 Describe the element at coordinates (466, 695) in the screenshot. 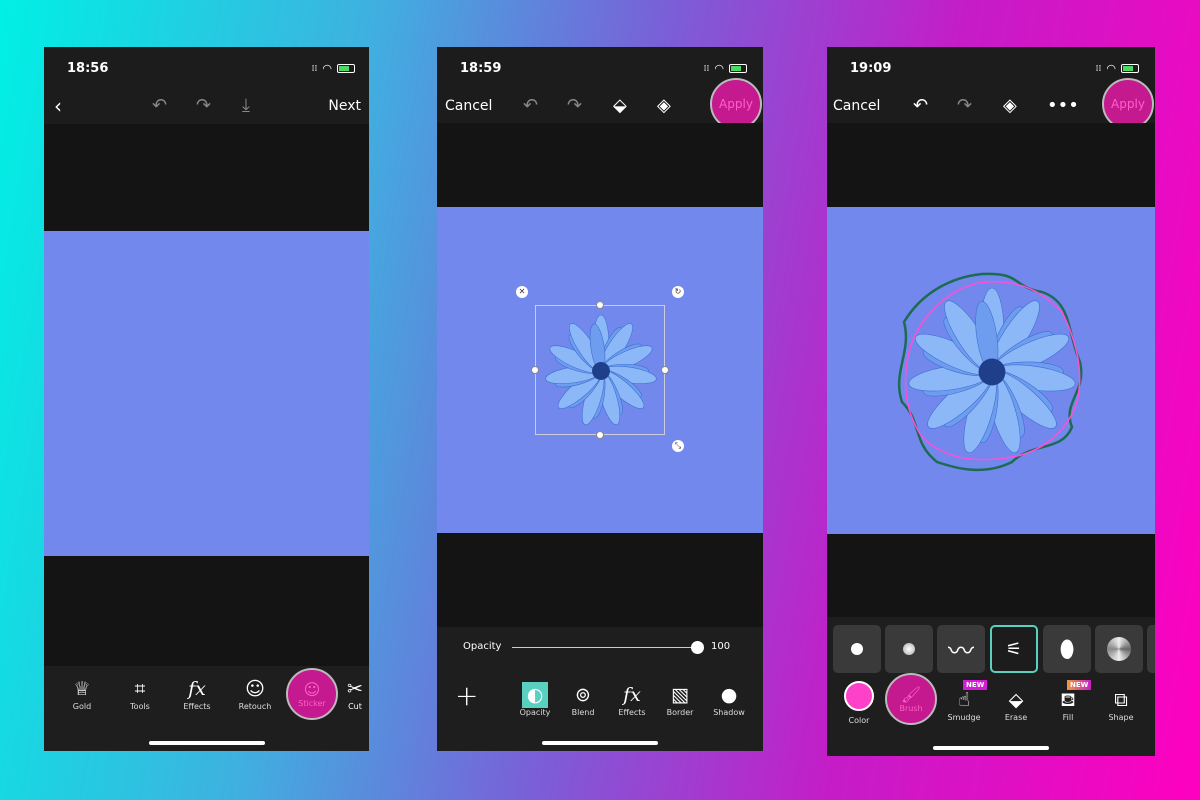

I see `add-icon: +` at that location.